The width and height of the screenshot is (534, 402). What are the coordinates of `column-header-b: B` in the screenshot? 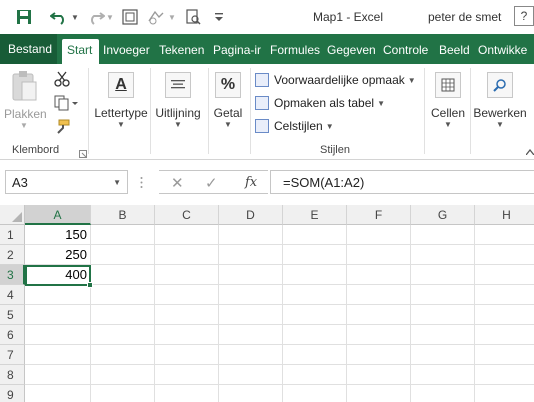 It's located at (123, 215).